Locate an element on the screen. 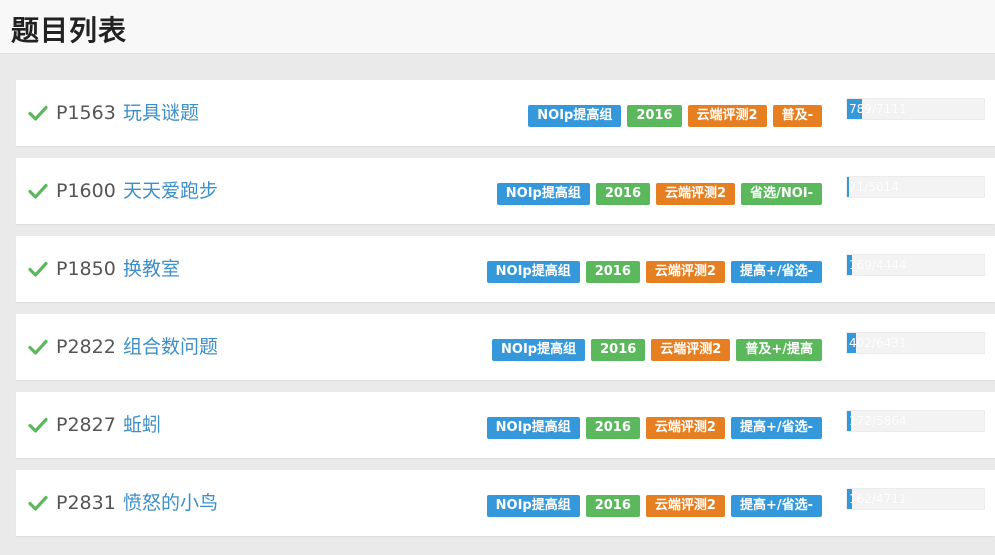 This screenshot has width=995, height=555. problem-id: P1563 is located at coordinates (86, 113).